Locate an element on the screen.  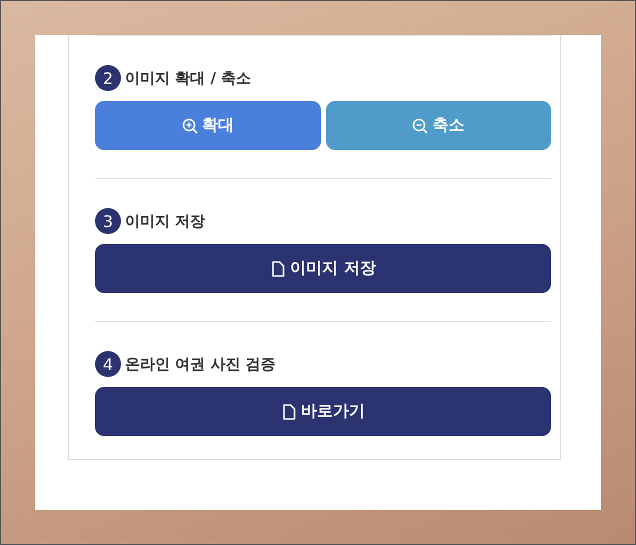
zoom-out-icon is located at coordinates (420, 126).